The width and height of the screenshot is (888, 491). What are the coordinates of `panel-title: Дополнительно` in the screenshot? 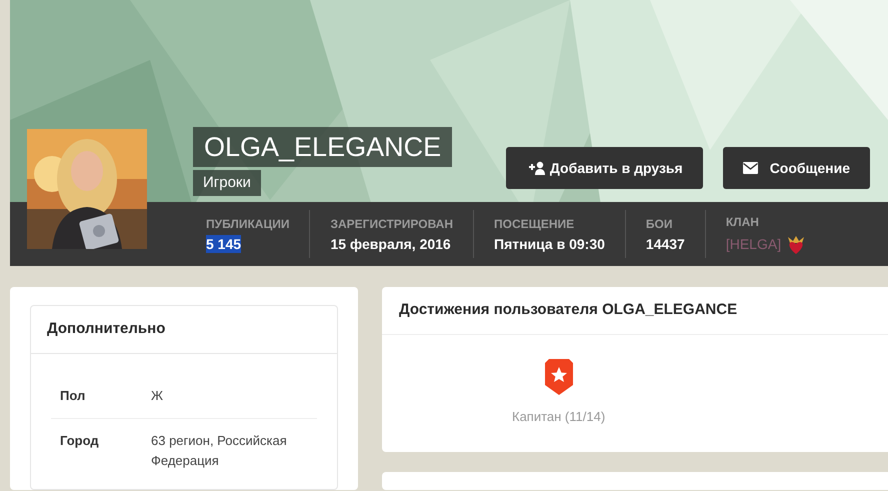 It's located at (184, 330).